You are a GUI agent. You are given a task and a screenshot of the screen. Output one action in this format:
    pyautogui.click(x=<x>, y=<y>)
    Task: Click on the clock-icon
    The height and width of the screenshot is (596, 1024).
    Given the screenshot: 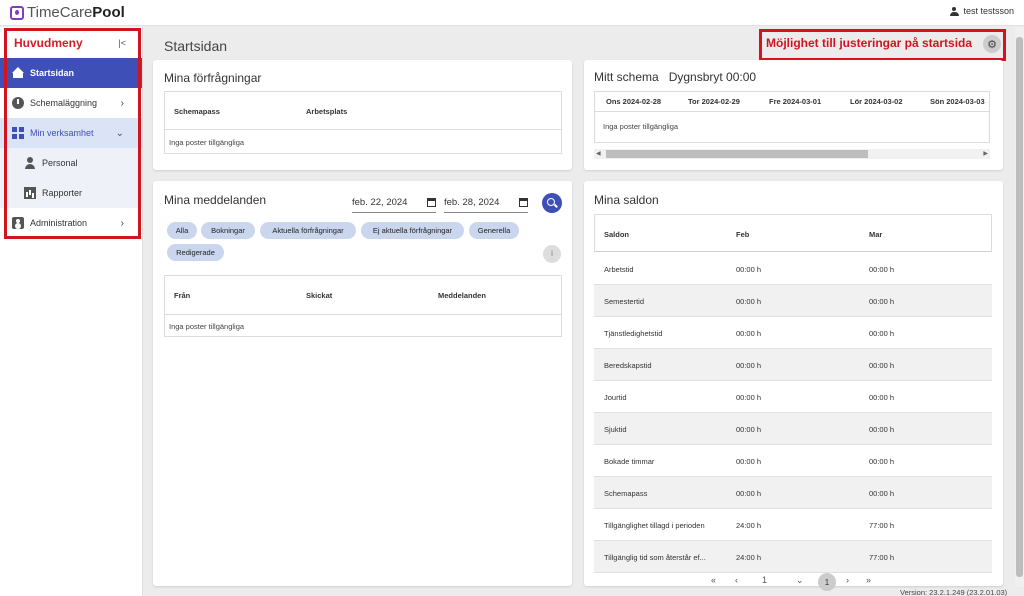 What is the action you would take?
    pyautogui.click(x=18, y=103)
    